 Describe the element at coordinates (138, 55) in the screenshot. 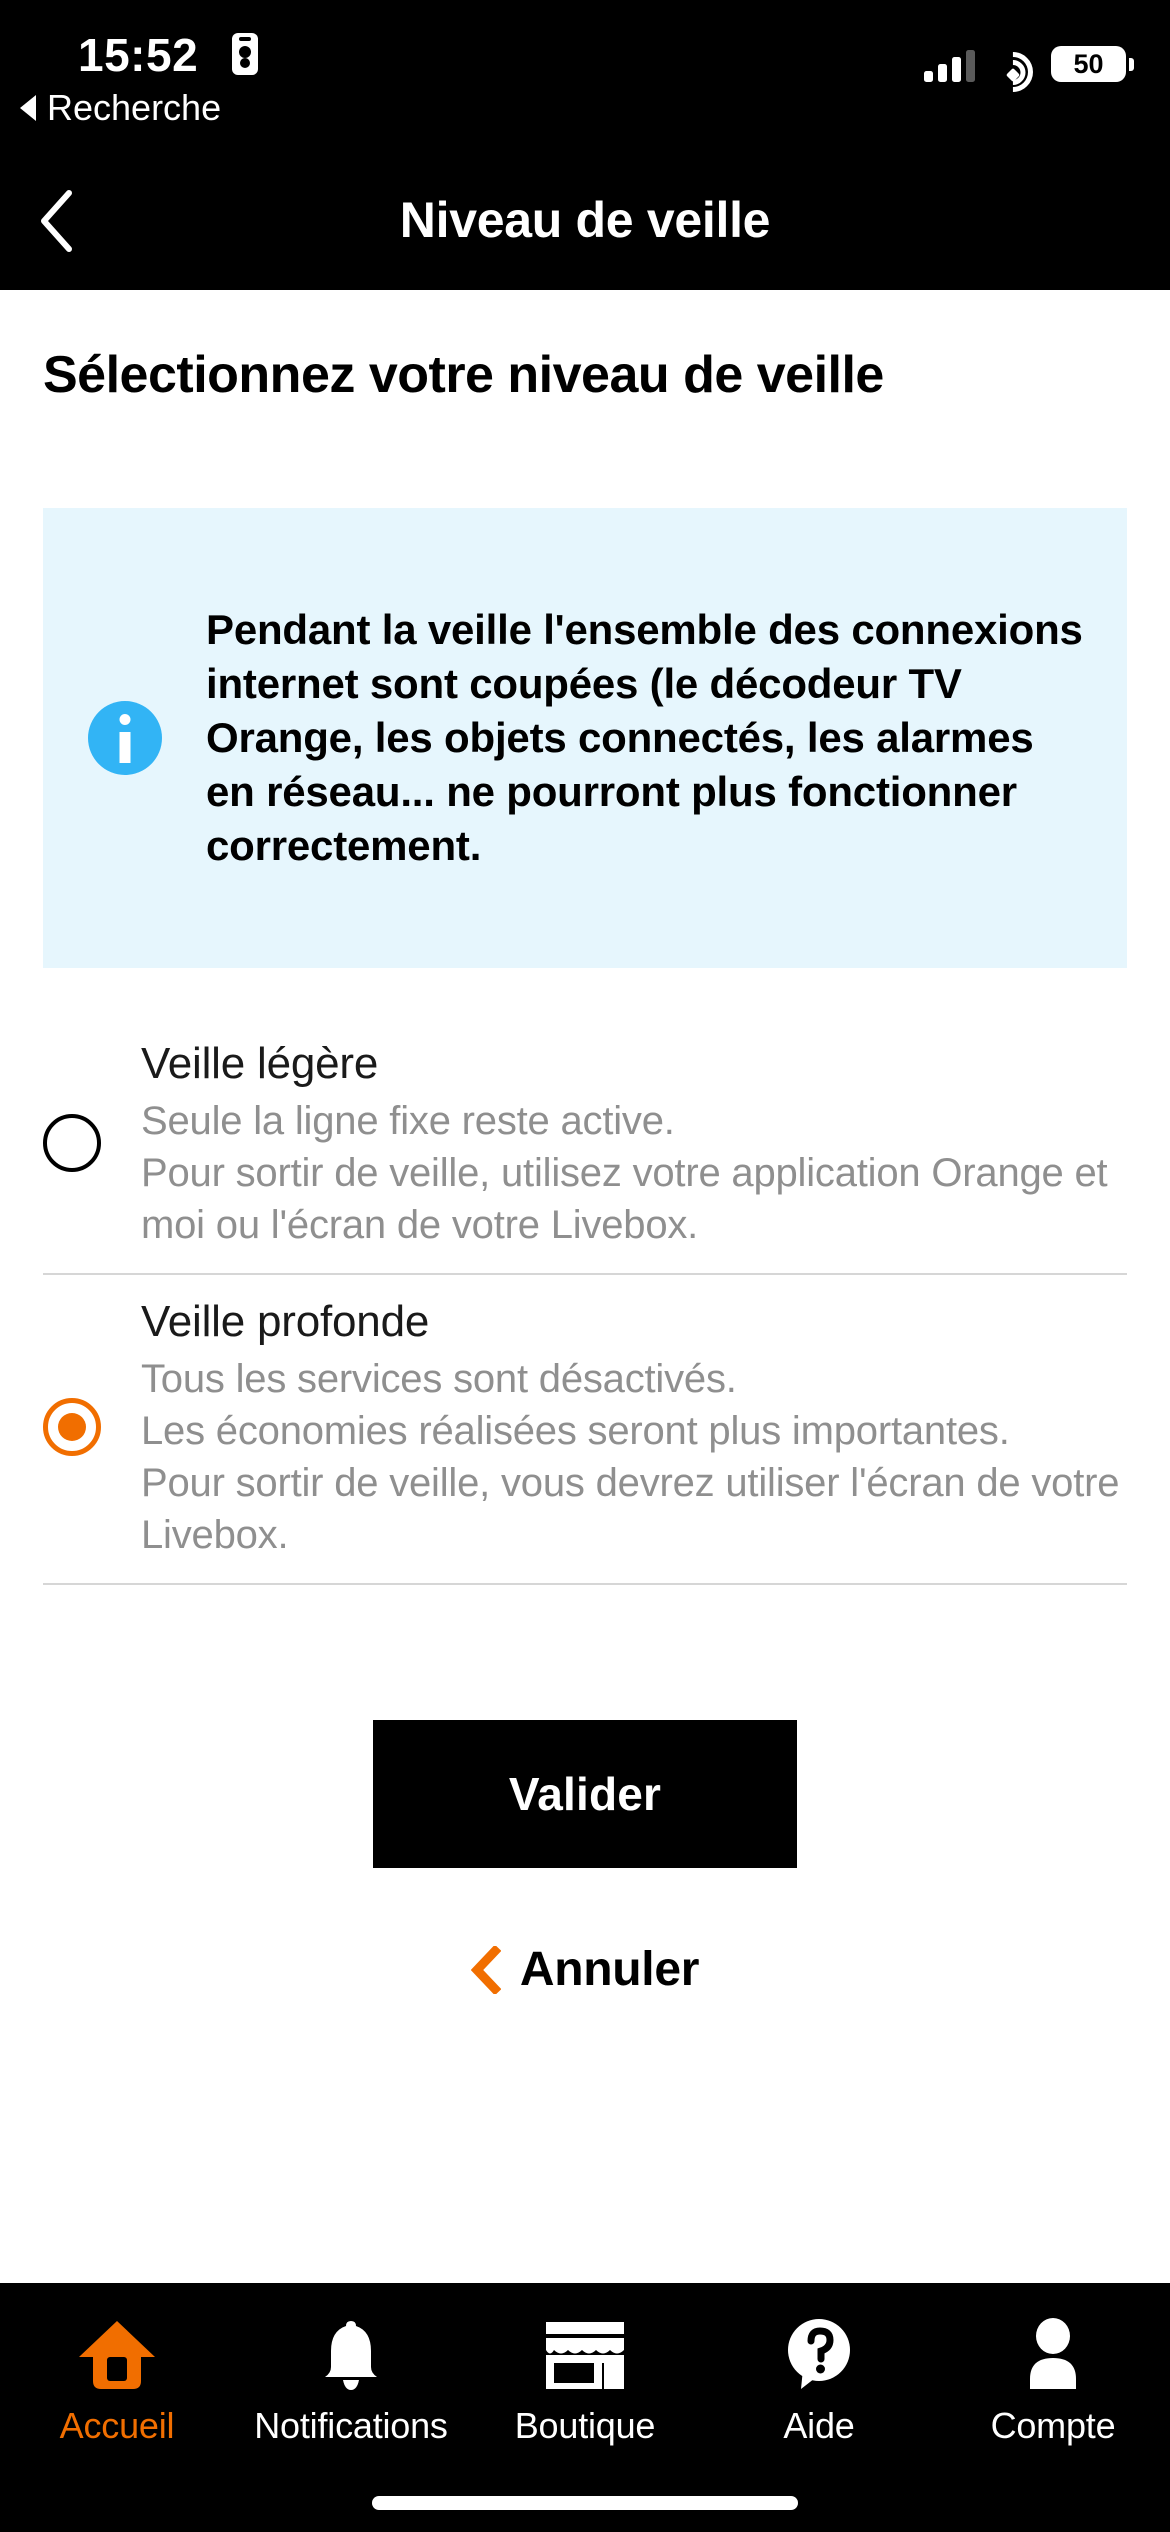

I see `status-bar-time: 15:52` at that location.